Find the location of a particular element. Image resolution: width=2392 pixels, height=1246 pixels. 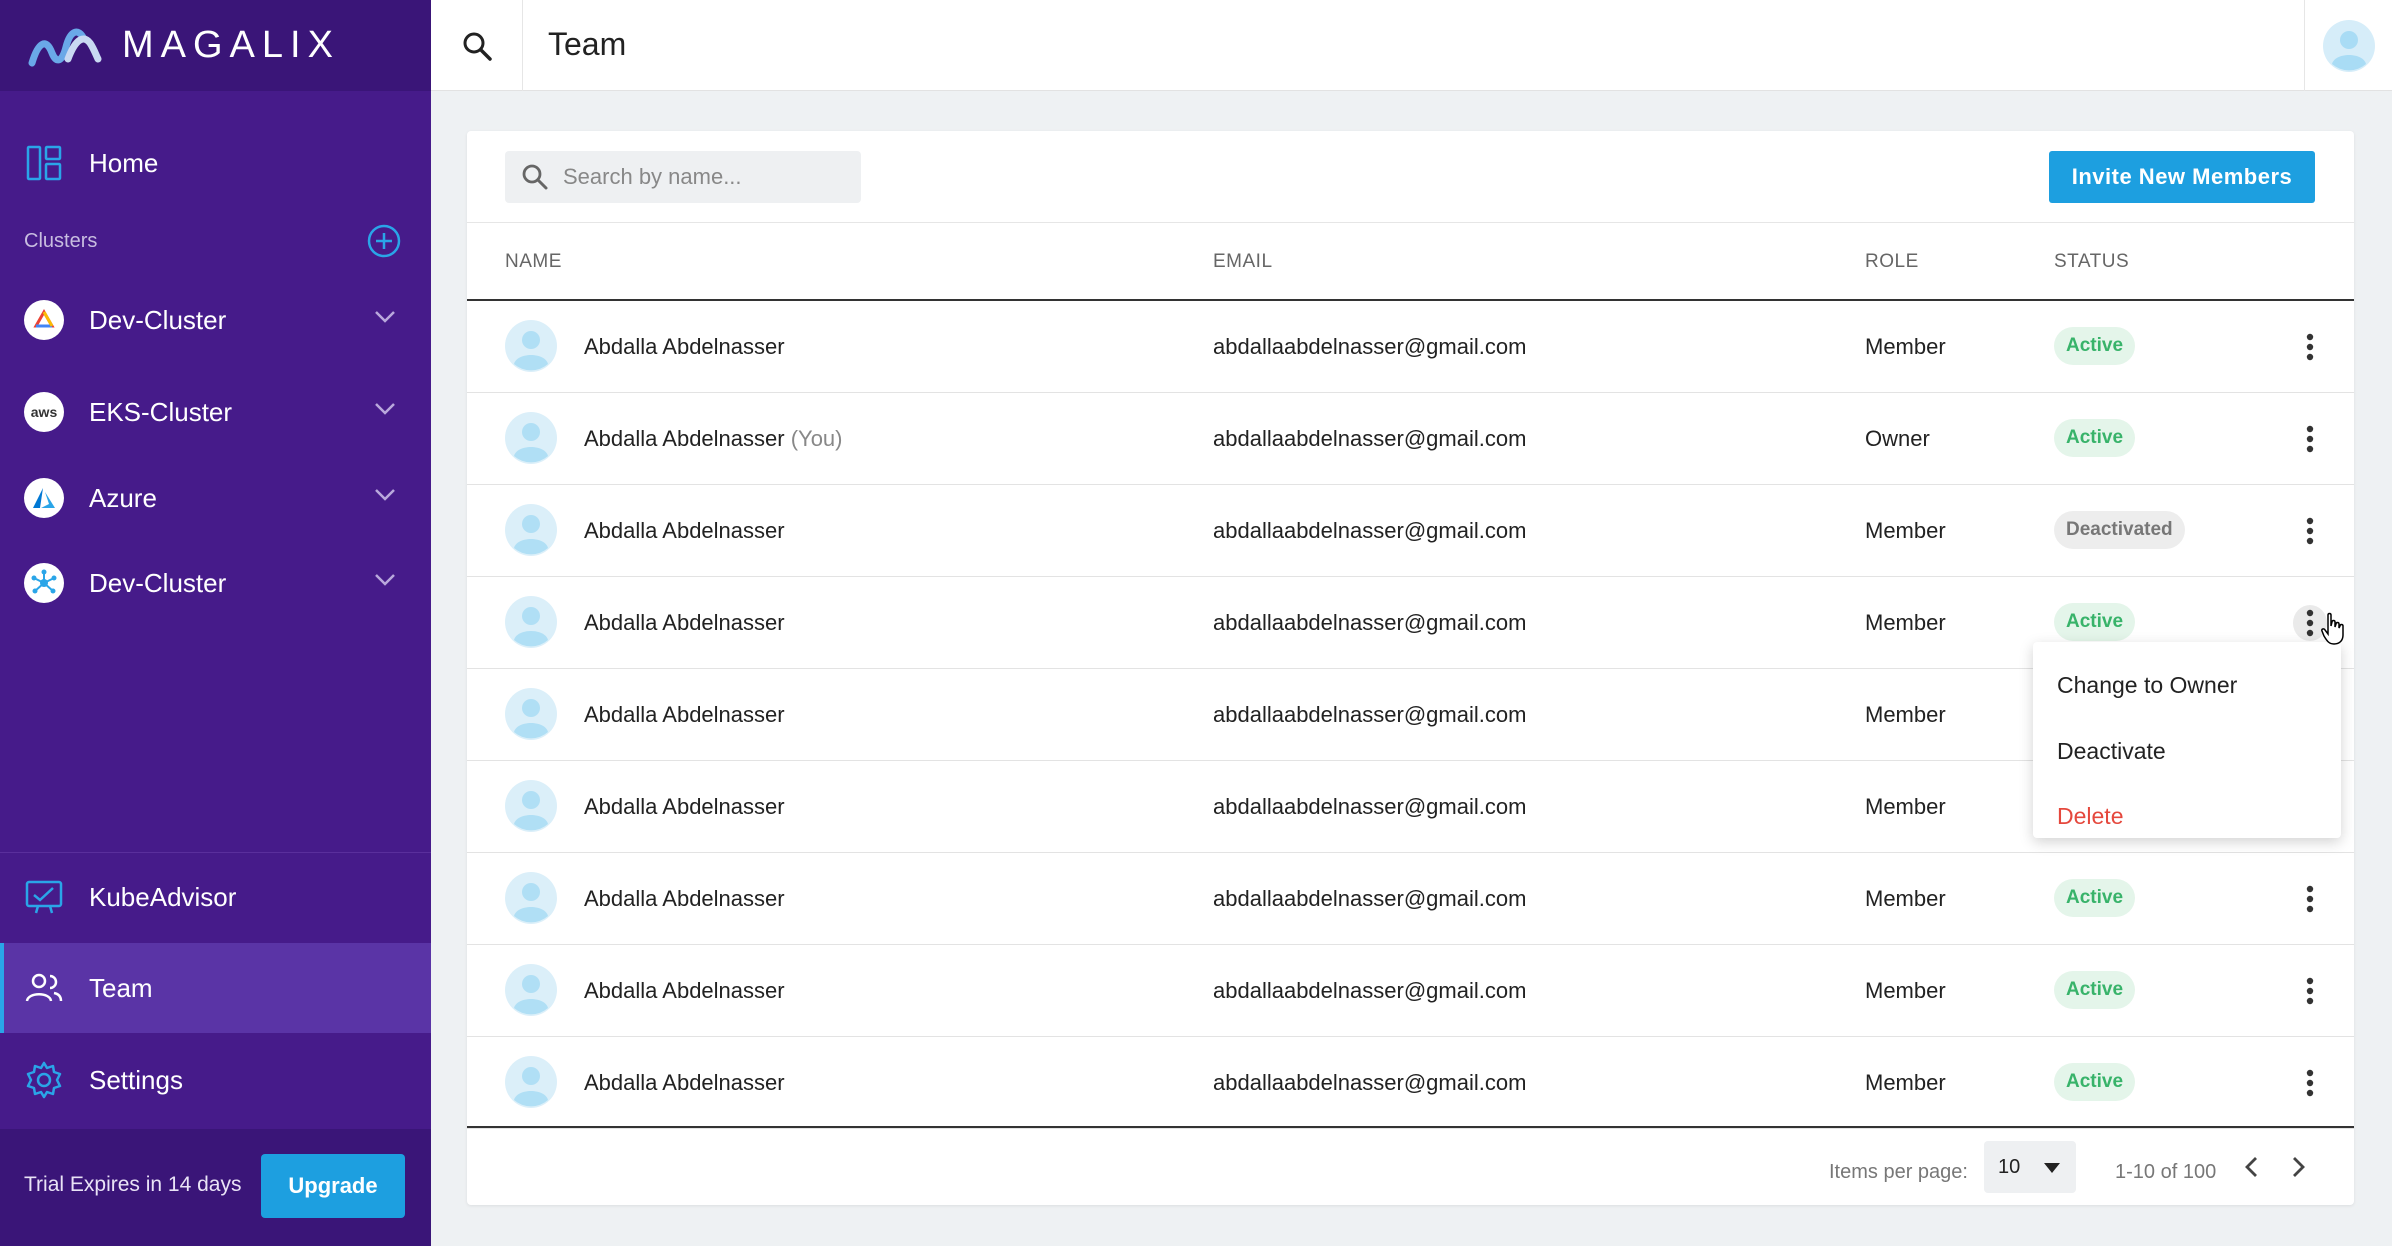

clusters-section-label: Clusters is located at coordinates (61, 241).